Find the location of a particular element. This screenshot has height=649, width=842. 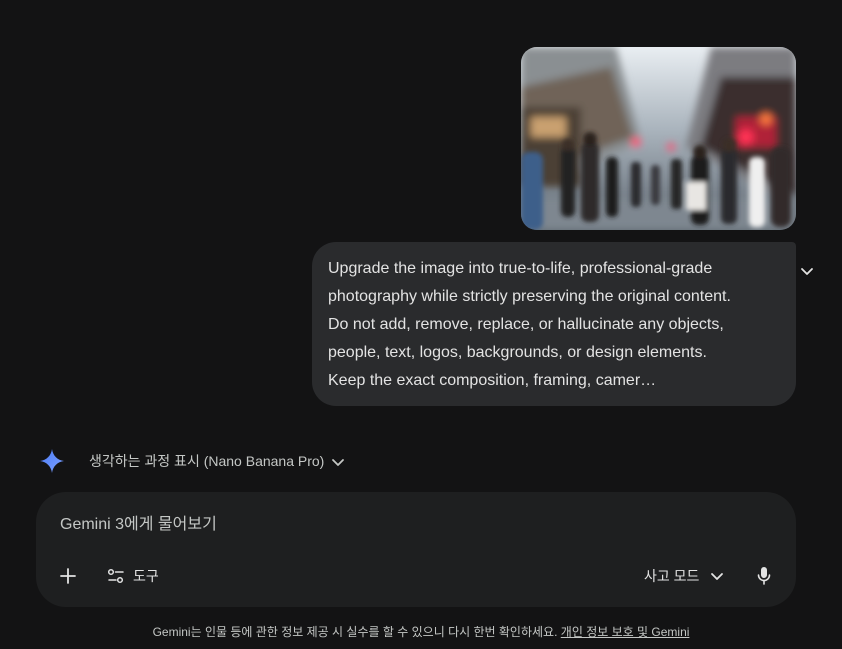

add-attachment-button is located at coordinates (68, 576).